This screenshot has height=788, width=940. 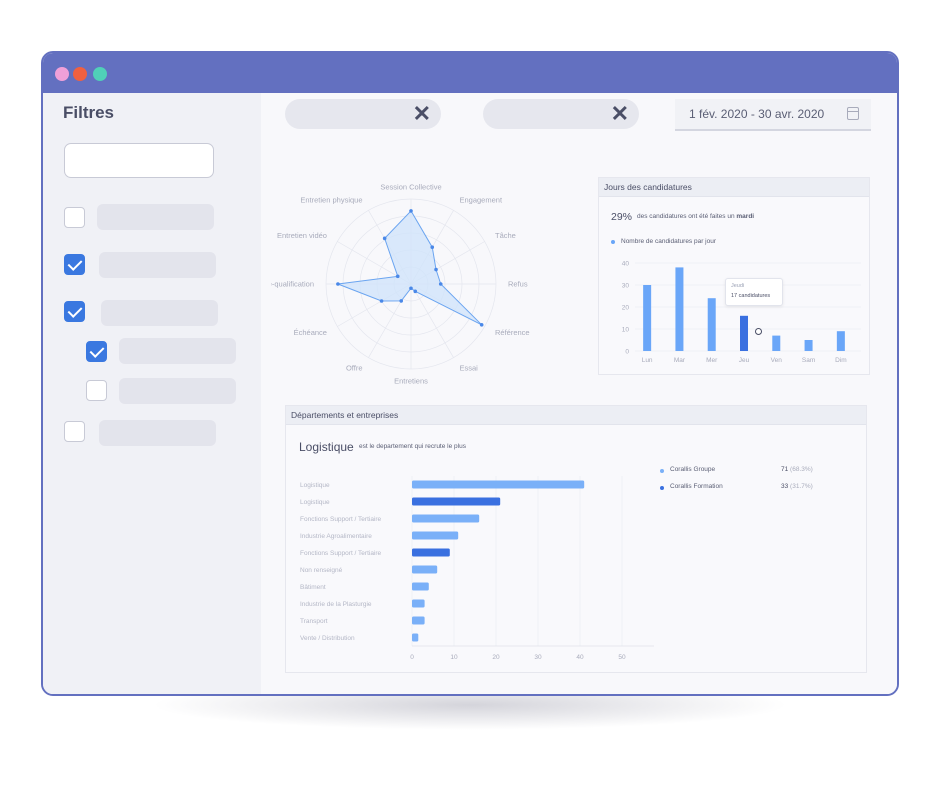 I want to click on radar-area, so click(x=410, y=268).